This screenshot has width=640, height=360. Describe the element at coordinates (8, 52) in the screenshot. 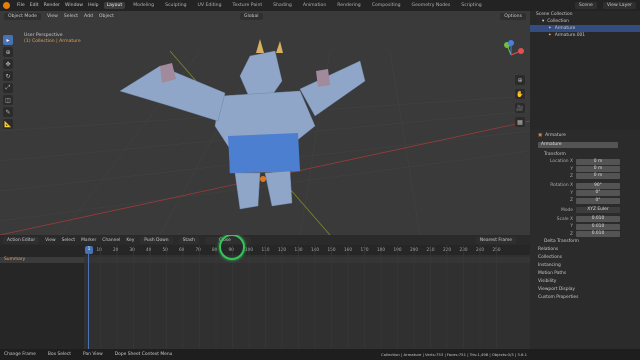

I see `cursor-tool-icon: ⊕` at that location.